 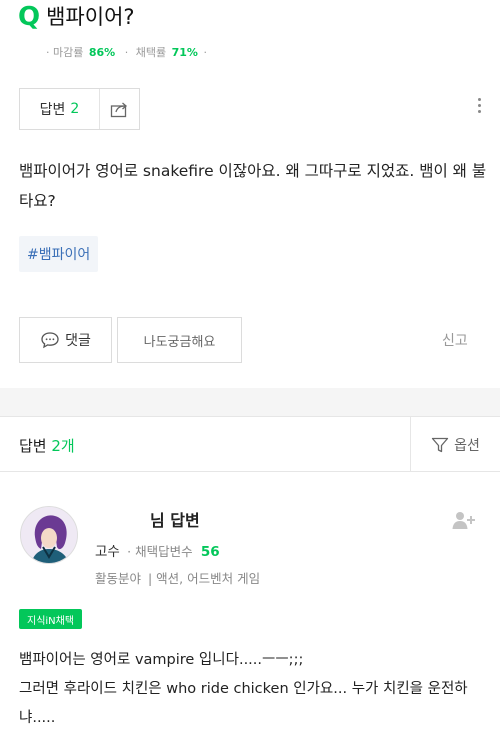 I want to click on comment-button: 댓글, so click(x=65, y=340).